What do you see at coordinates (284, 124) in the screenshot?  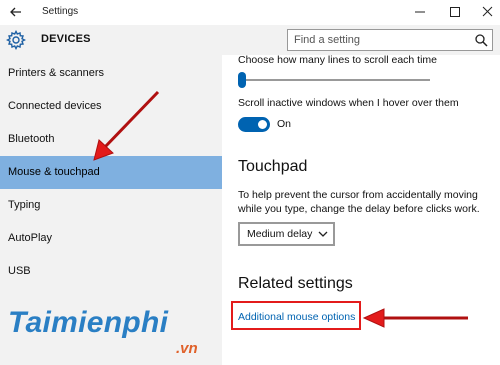 I see `toggle-state-label: On` at bounding box center [284, 124].